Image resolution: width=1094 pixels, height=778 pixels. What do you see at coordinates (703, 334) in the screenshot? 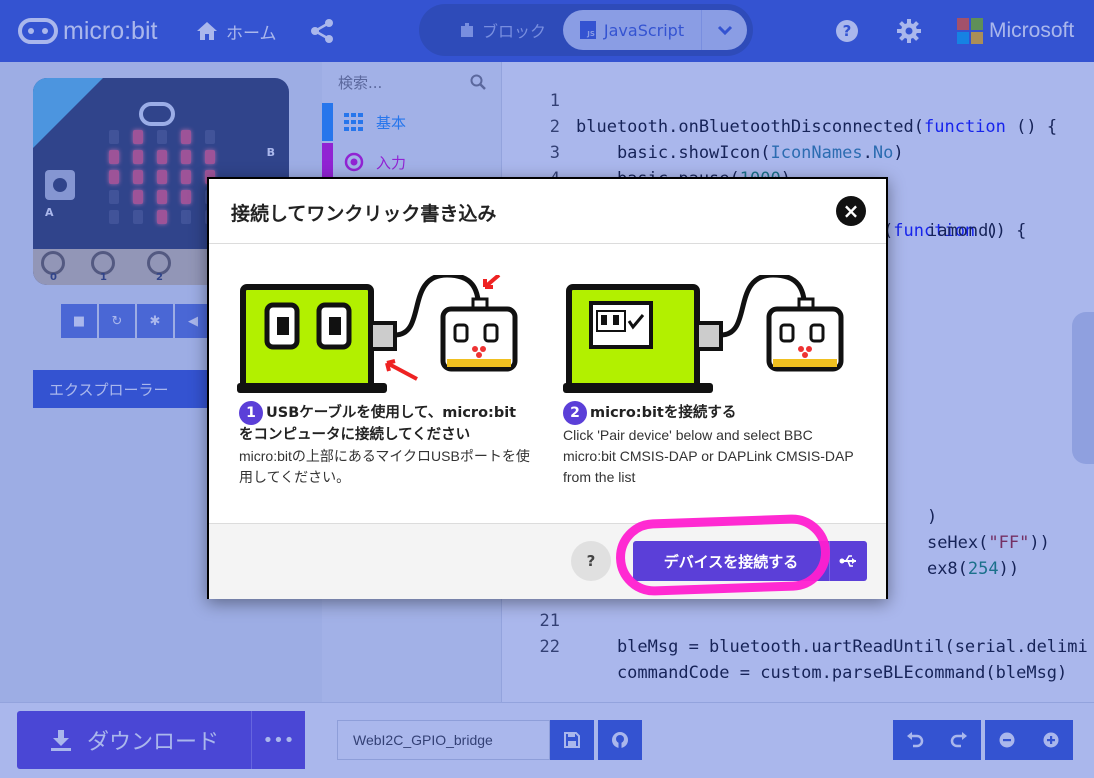
I see `pair-device-illustration` at bounding box center [703, 334].